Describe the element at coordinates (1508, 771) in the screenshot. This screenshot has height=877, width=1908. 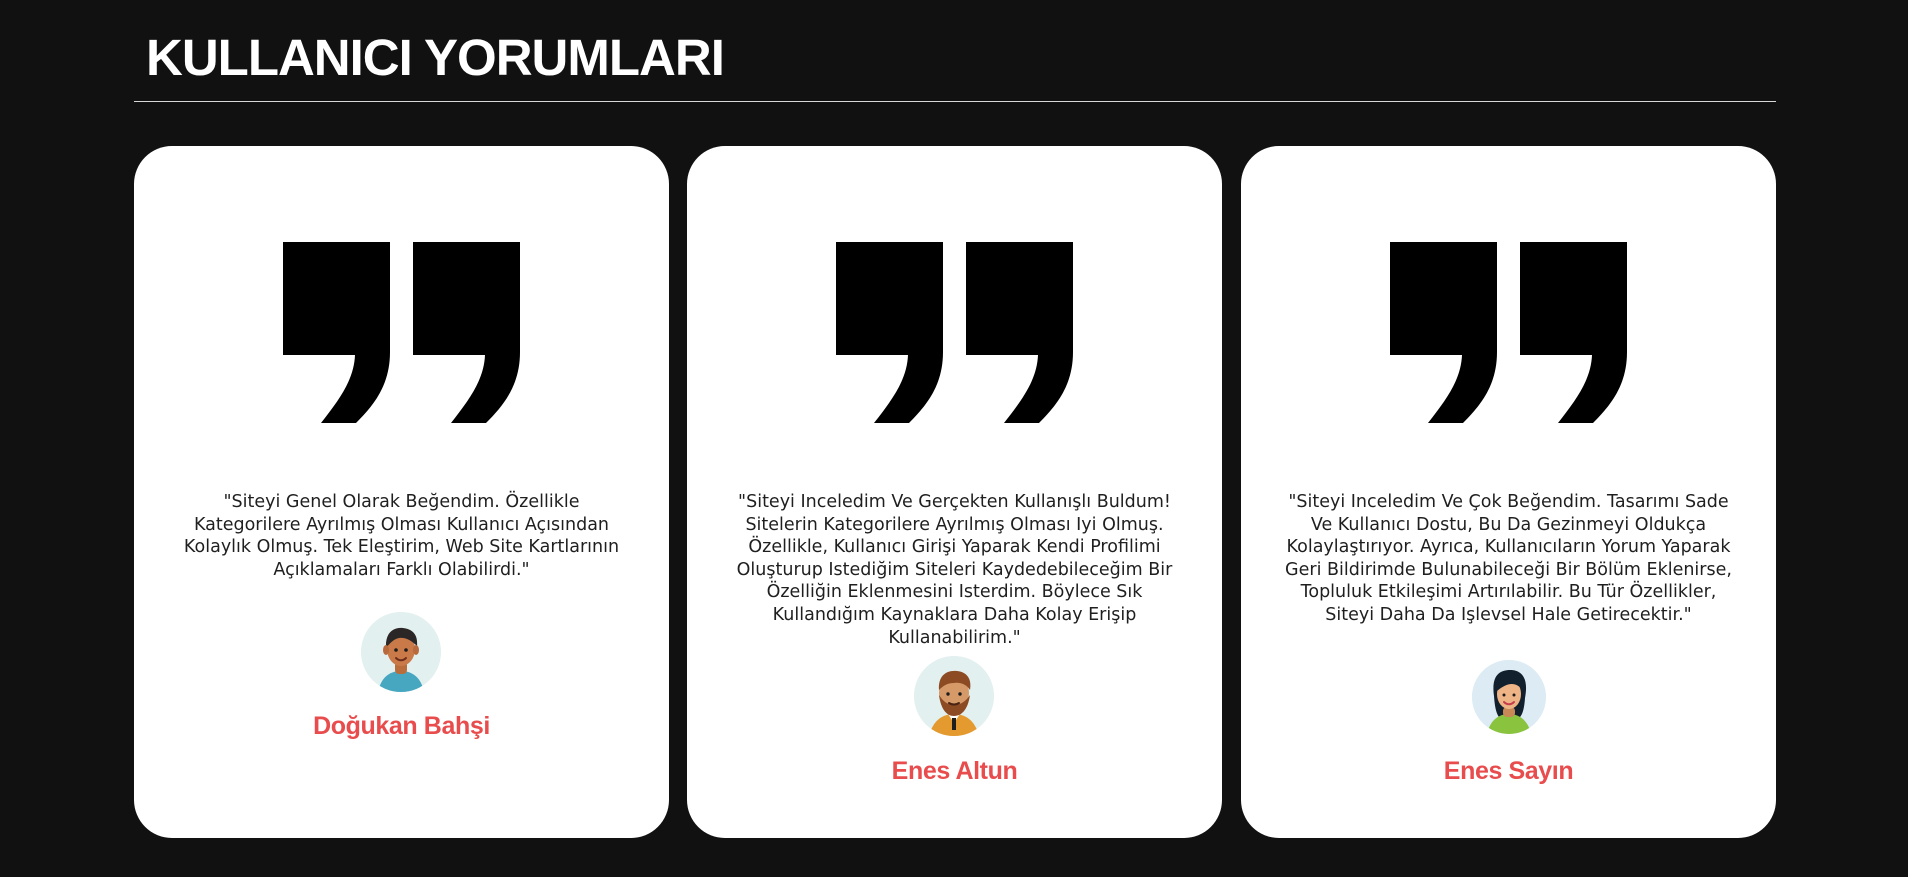
I see `testimonial-name: Enes Sayın` at that location.